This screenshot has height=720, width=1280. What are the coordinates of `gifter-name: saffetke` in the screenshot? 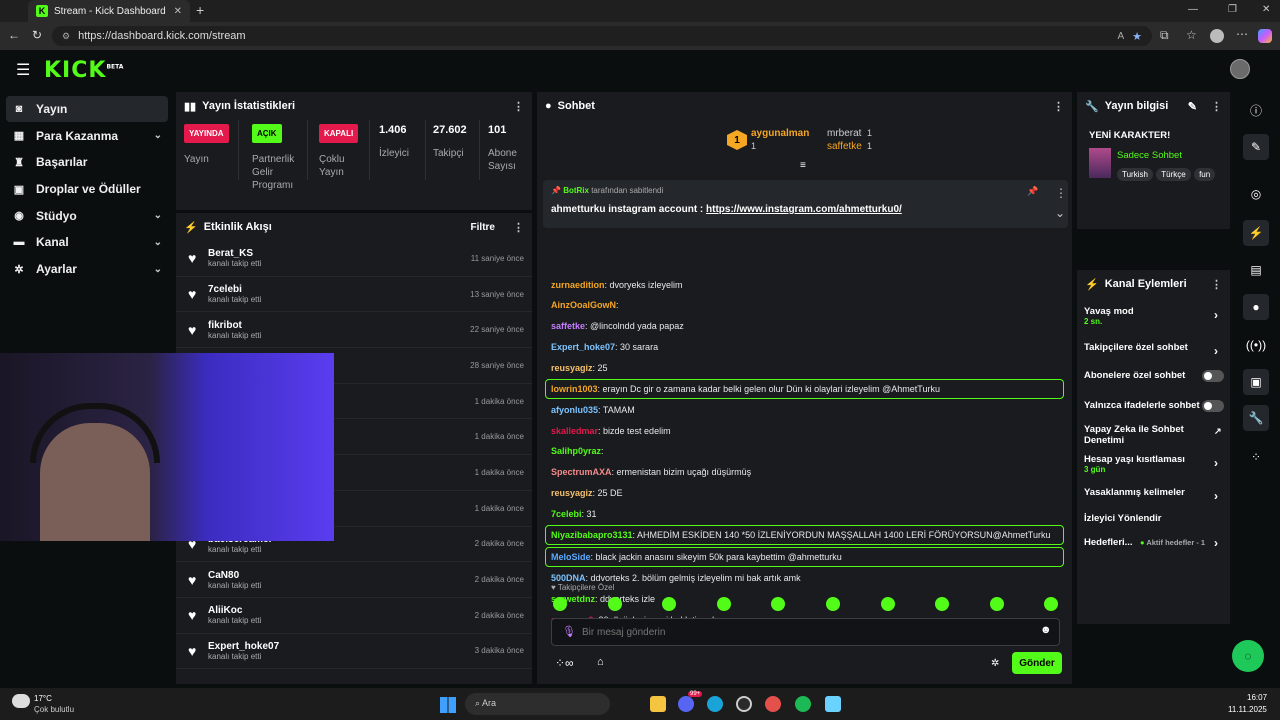 It's located at (844, 146).